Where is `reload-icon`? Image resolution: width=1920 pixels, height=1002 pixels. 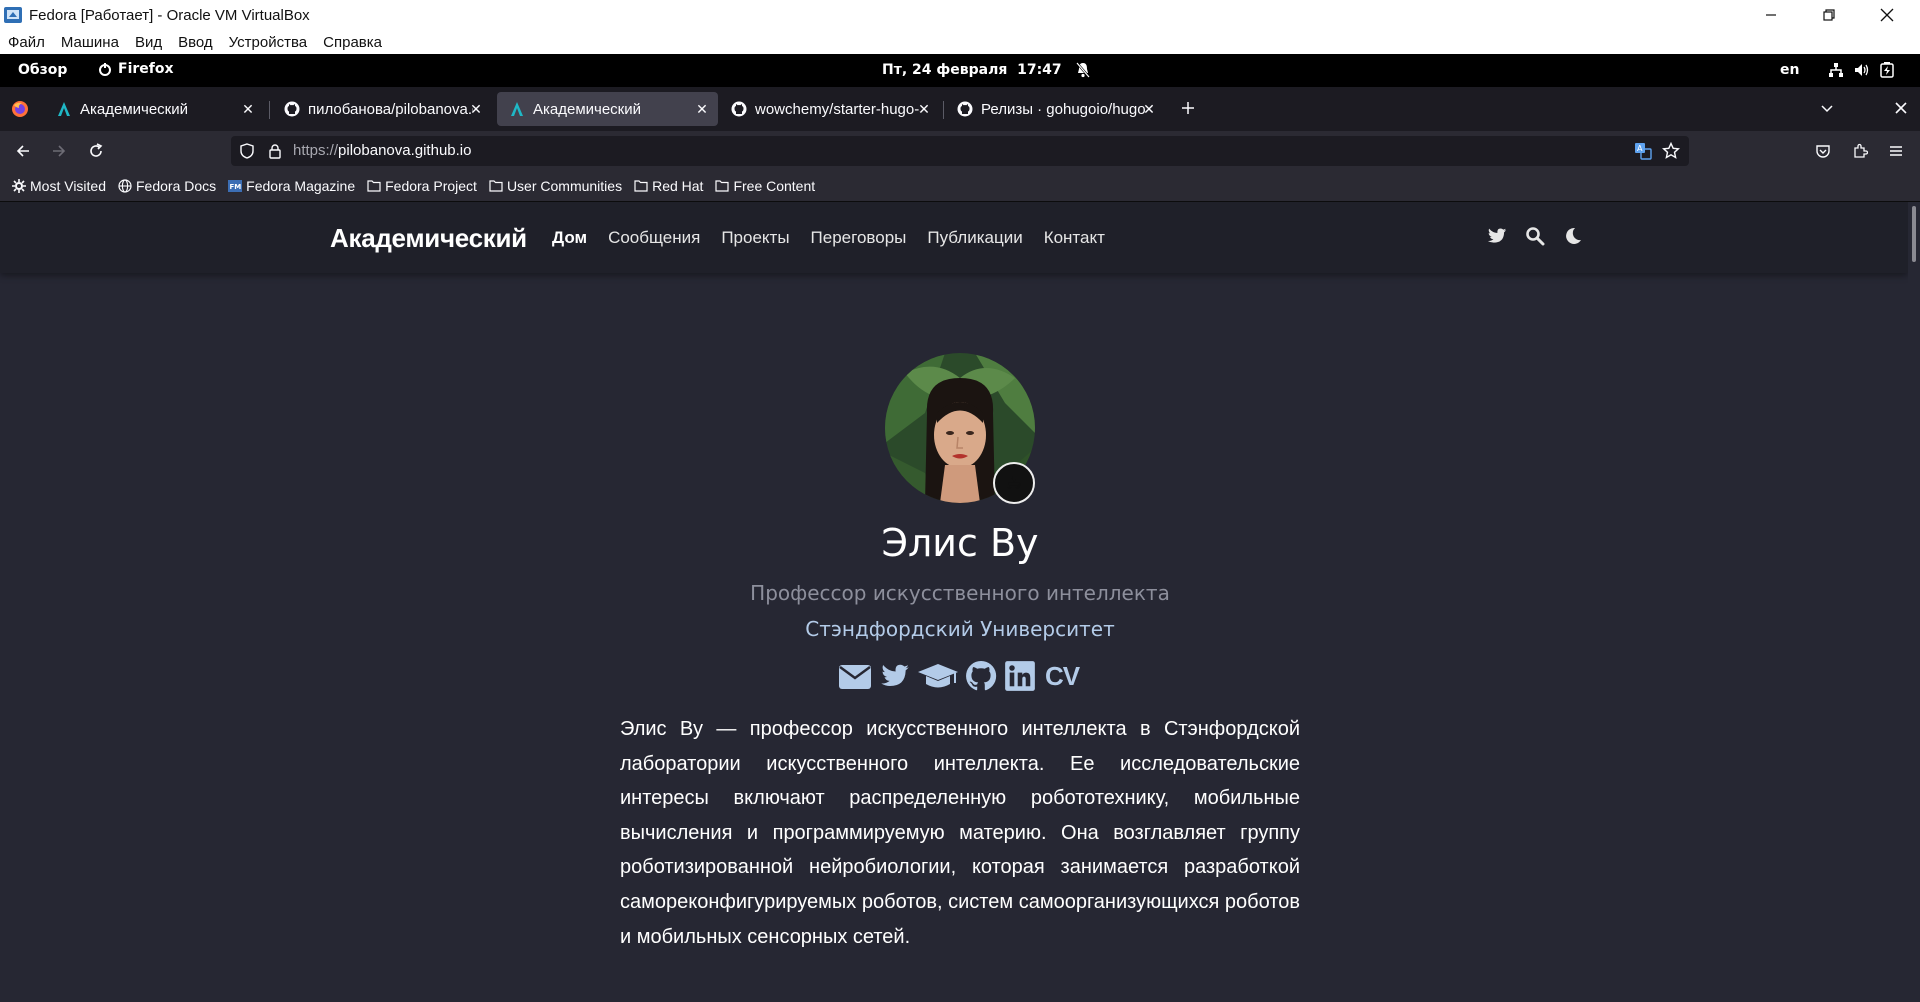 reload-icon is located at coordinates (96, 150).